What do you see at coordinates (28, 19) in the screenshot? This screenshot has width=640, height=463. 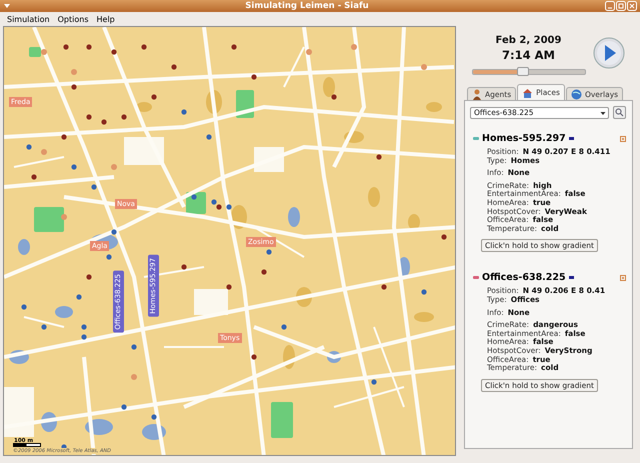 I see `menu-item: Simulation` at bounding box center [28, 19].